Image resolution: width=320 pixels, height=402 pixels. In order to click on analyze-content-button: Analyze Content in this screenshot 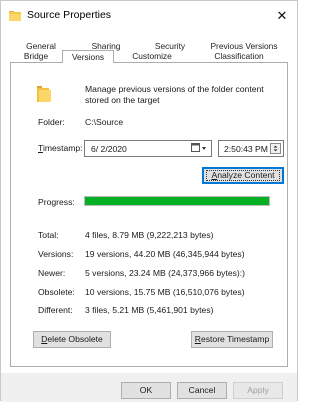, I will do `click(243, 175)`.